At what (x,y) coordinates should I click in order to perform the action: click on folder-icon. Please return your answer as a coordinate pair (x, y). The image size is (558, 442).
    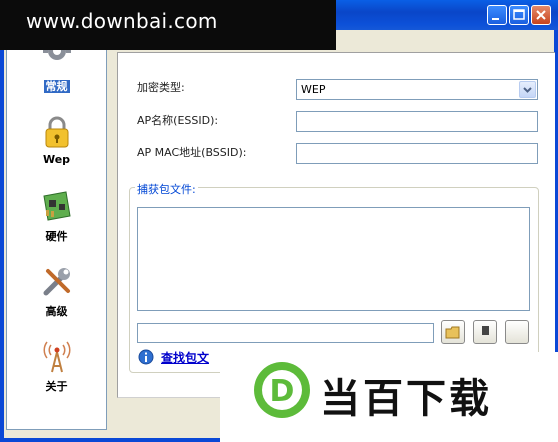
    Looking at the image, I should click on (452, 332).